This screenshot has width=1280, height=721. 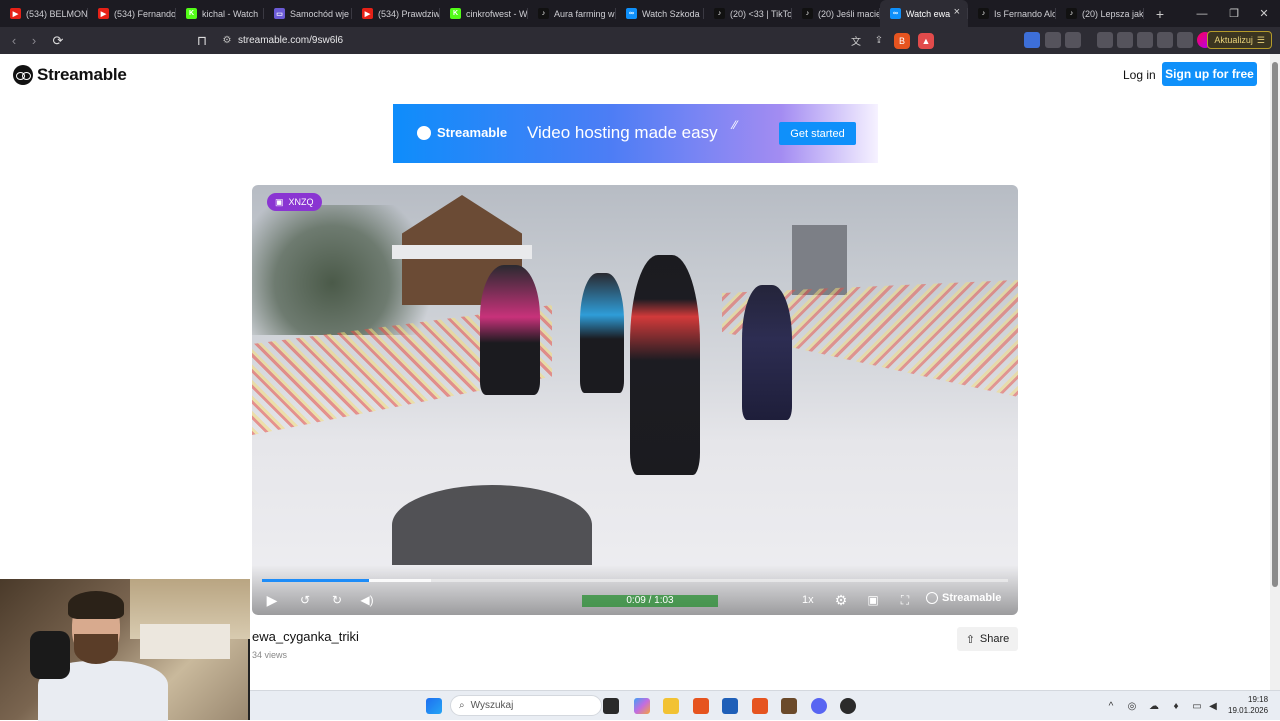 What do you see at coordinates (96, 605) in the screenshot?
I see `webcam-person-hair` at bounding box center [96, 605].